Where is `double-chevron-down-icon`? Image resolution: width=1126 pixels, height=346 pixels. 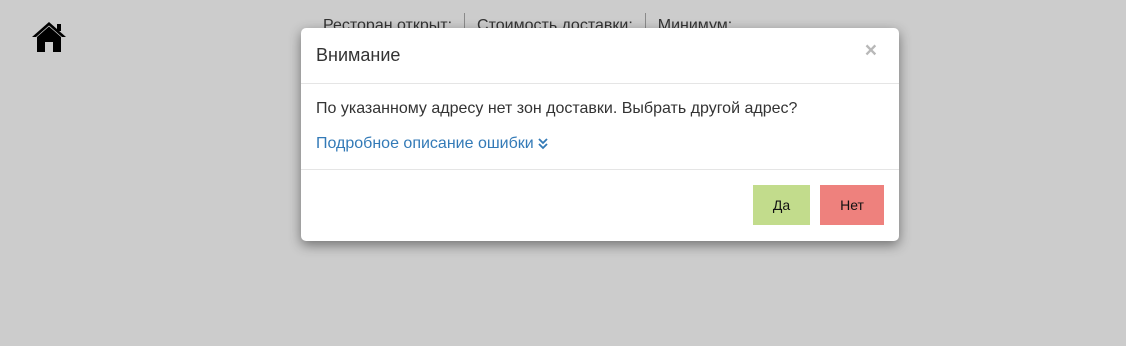 double-chevron-down-icon is located at coordinates (543, 144).